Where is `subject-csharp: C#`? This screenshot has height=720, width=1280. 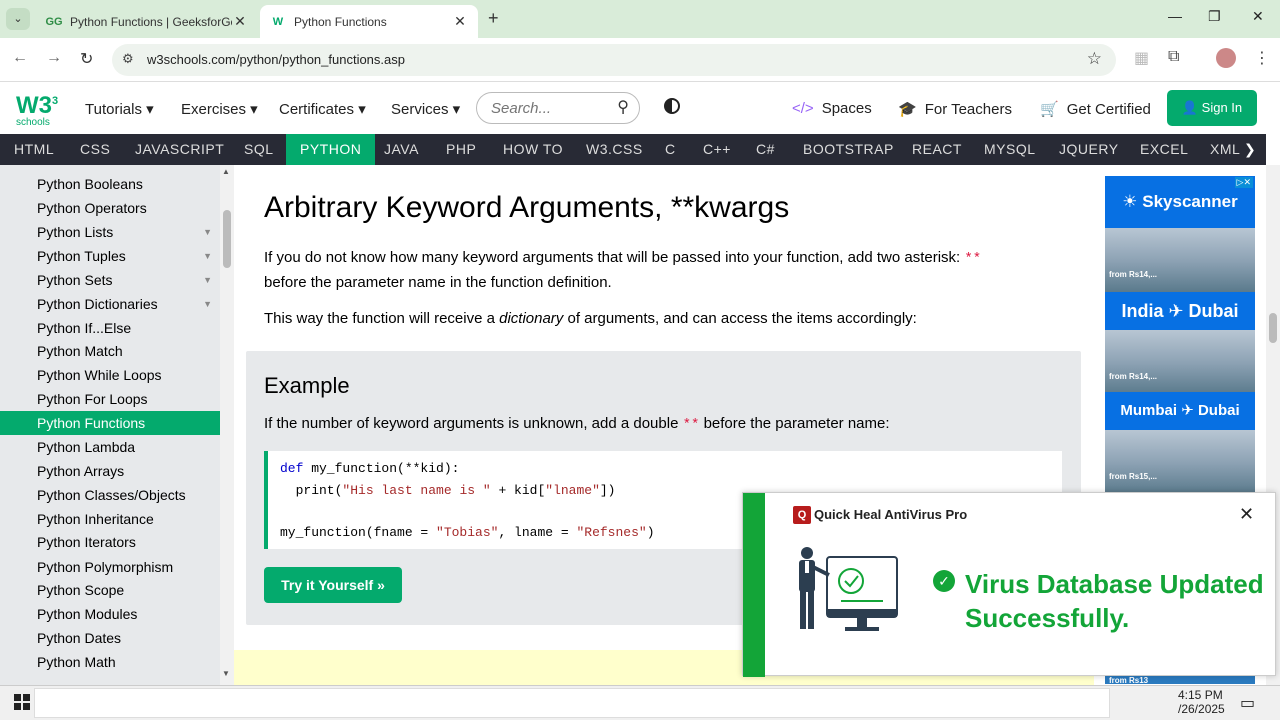 subject-csharp: C# is located at coordinates (765, 149).